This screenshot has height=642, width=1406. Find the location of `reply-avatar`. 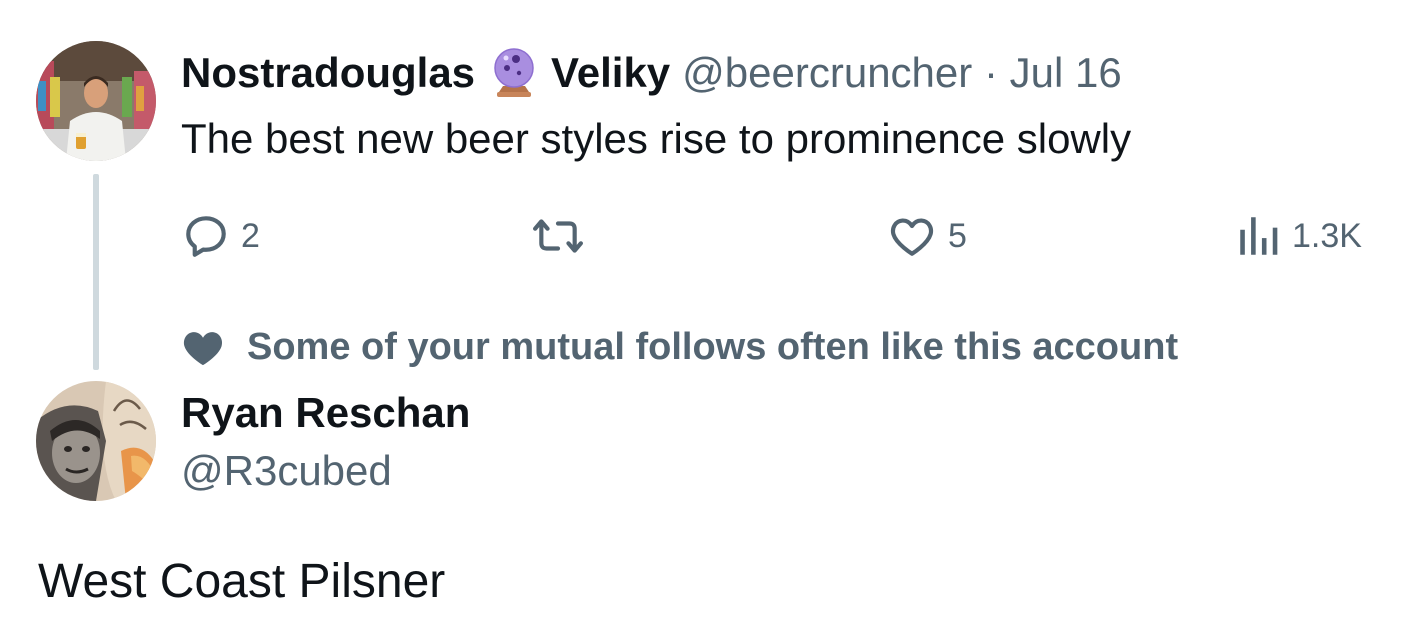

reply-avatar is located at coordinates (96, 441).